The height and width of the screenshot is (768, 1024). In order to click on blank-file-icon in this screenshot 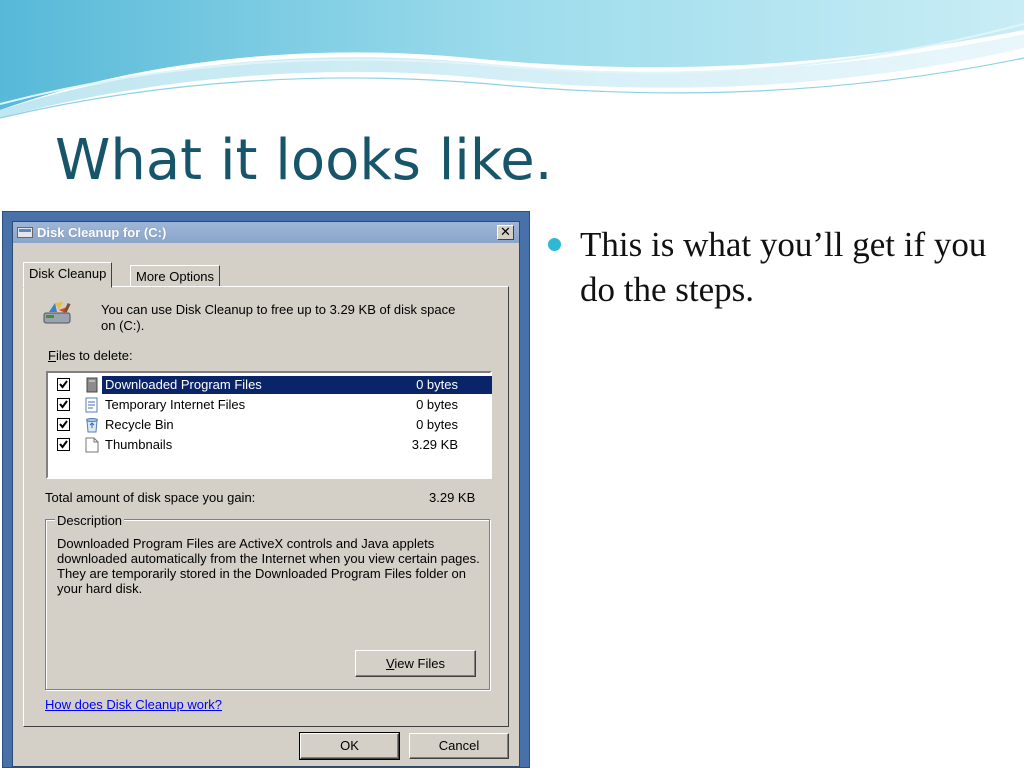, I will do `click(92, 445)`.